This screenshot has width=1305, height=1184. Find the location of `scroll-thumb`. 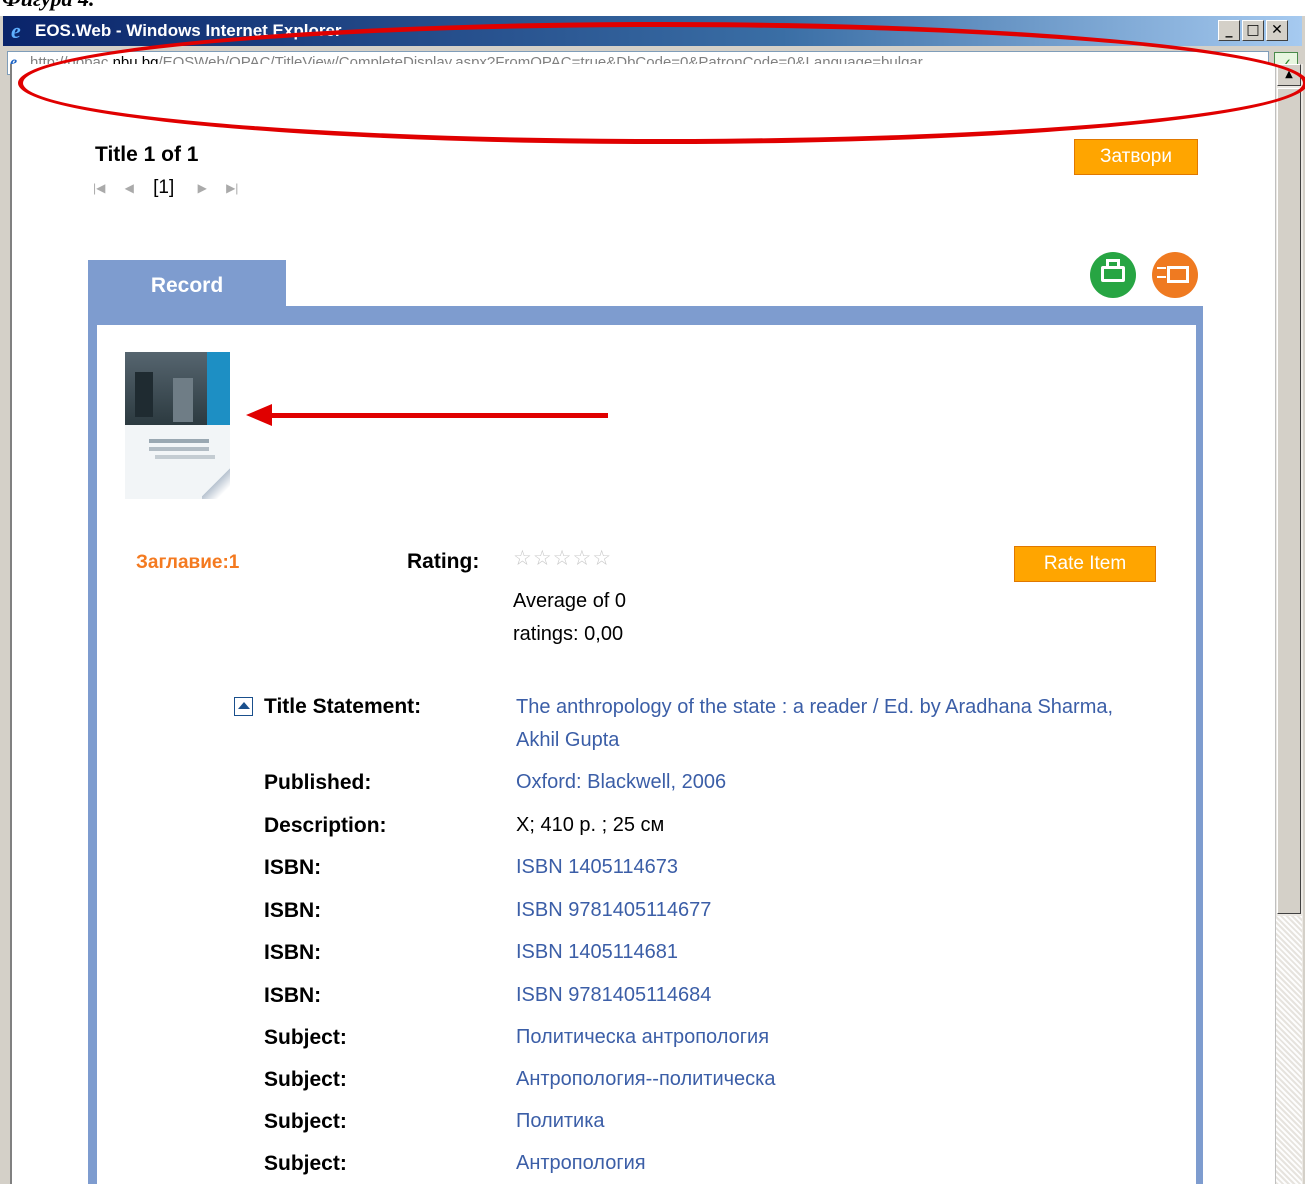

scroll-thumb is located at coordinates (1289, 501).